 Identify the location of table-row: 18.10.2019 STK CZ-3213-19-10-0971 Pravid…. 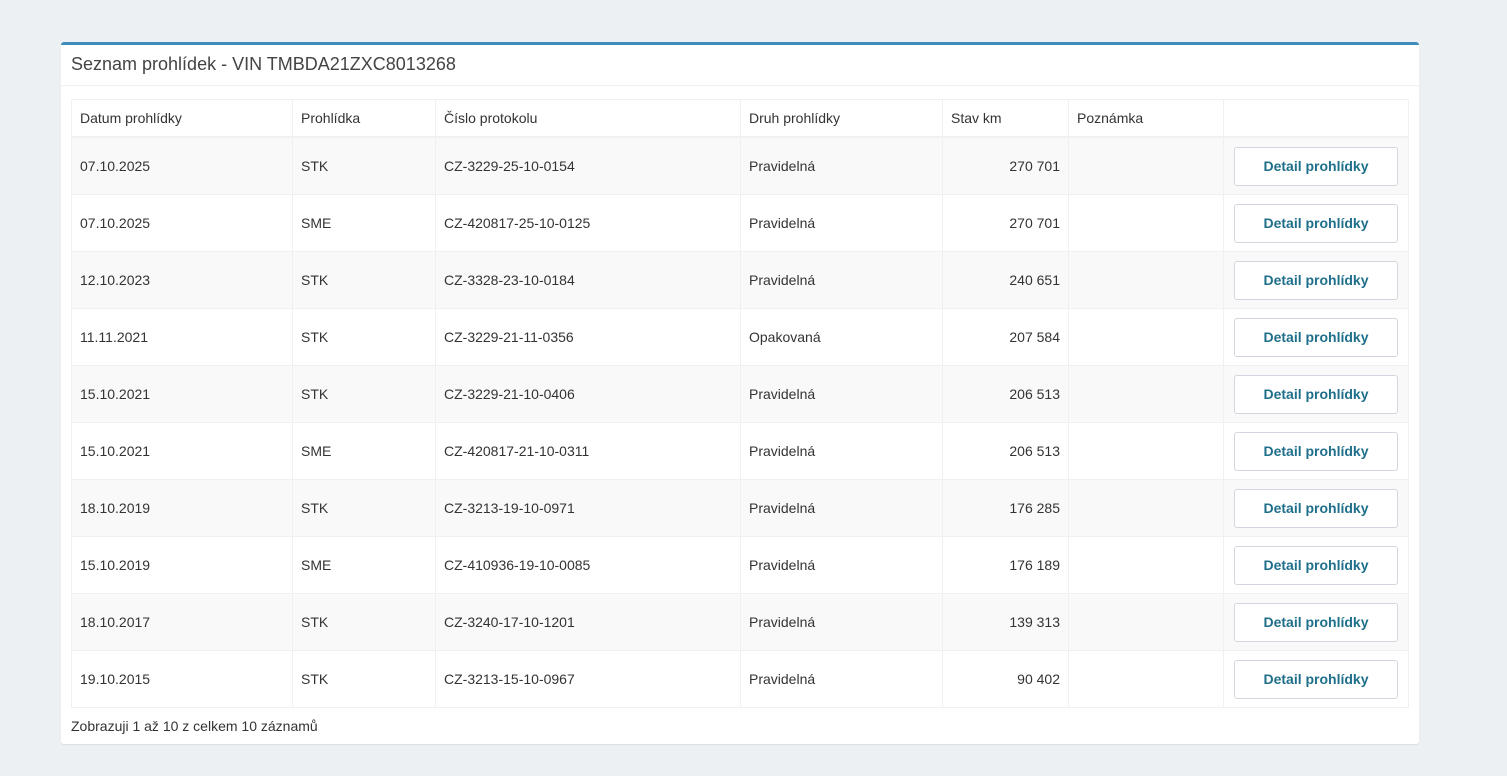
(740, 508).